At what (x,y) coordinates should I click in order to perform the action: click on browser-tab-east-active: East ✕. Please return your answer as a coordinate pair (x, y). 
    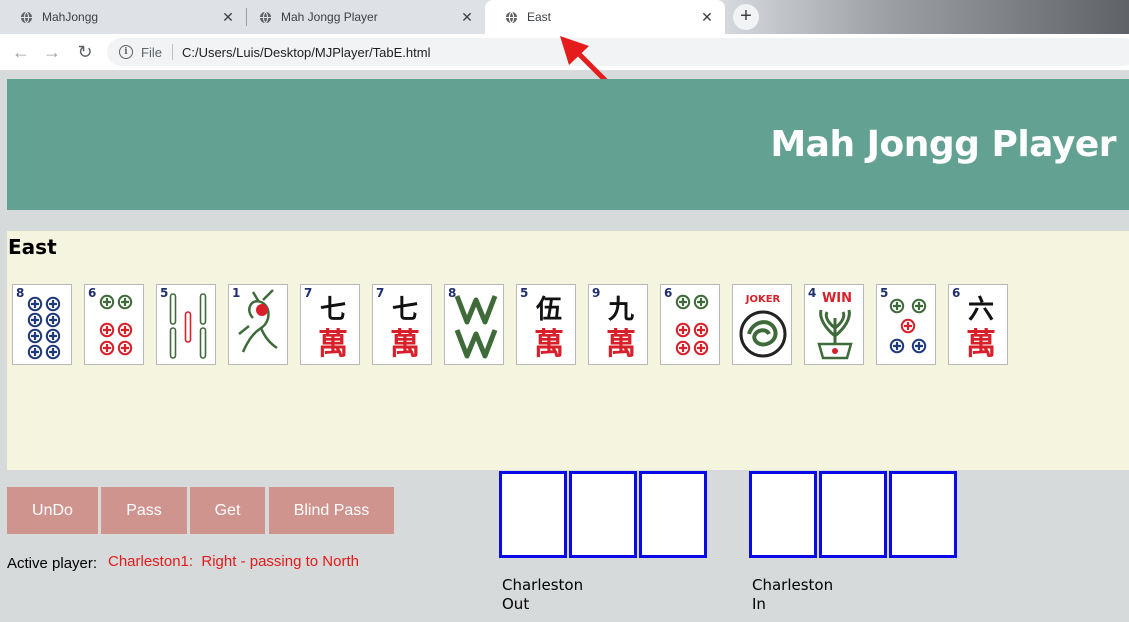
    Looking at the image, I should click on (605, 17).